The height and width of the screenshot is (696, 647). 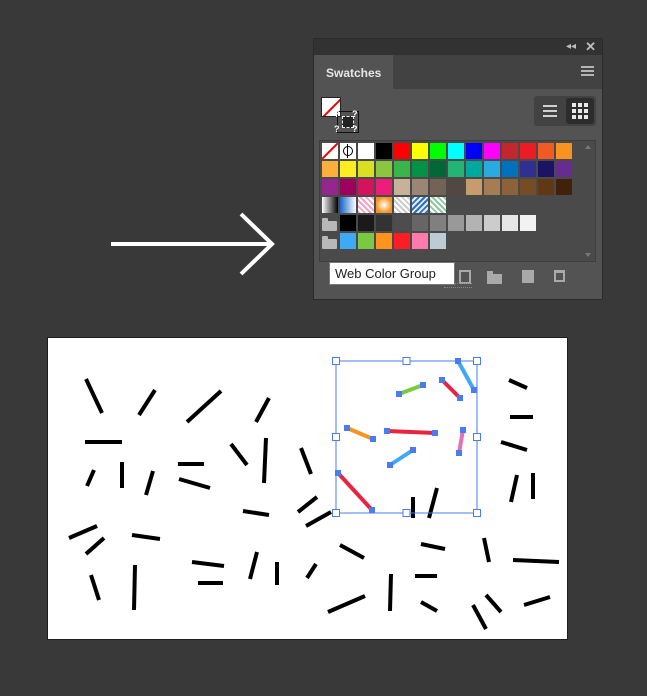 I want to click on none-swatch, so click(x=330, y=151).